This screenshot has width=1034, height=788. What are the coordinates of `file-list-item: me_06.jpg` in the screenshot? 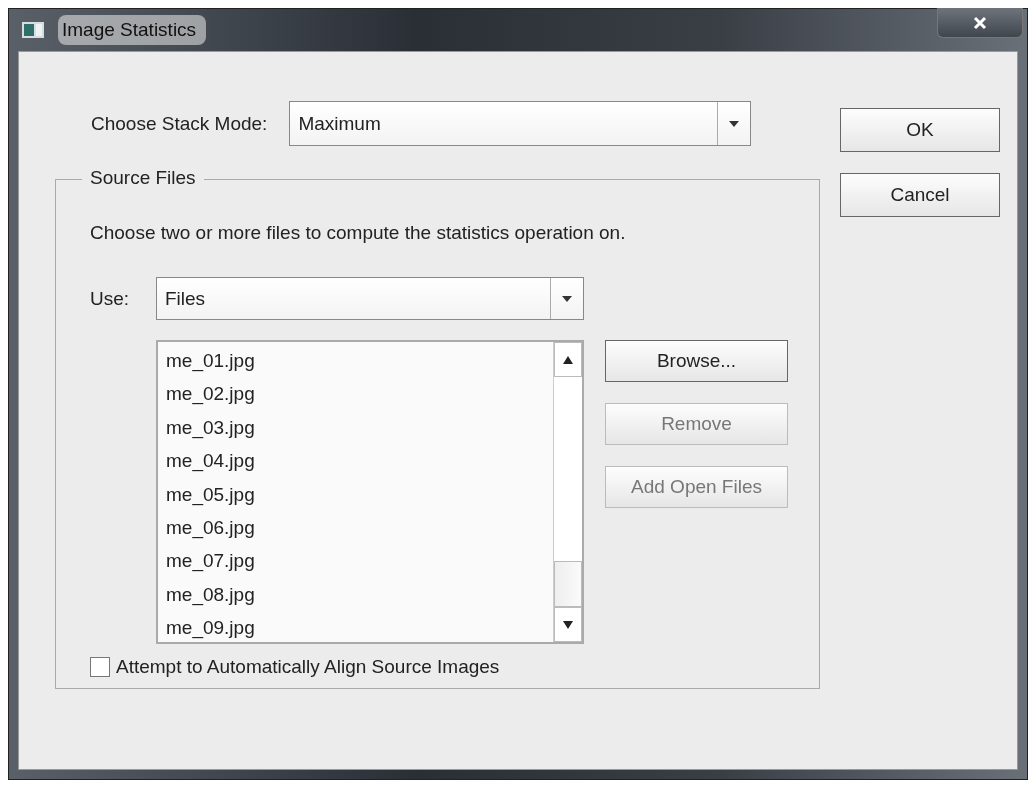 It's located at (355, 527).